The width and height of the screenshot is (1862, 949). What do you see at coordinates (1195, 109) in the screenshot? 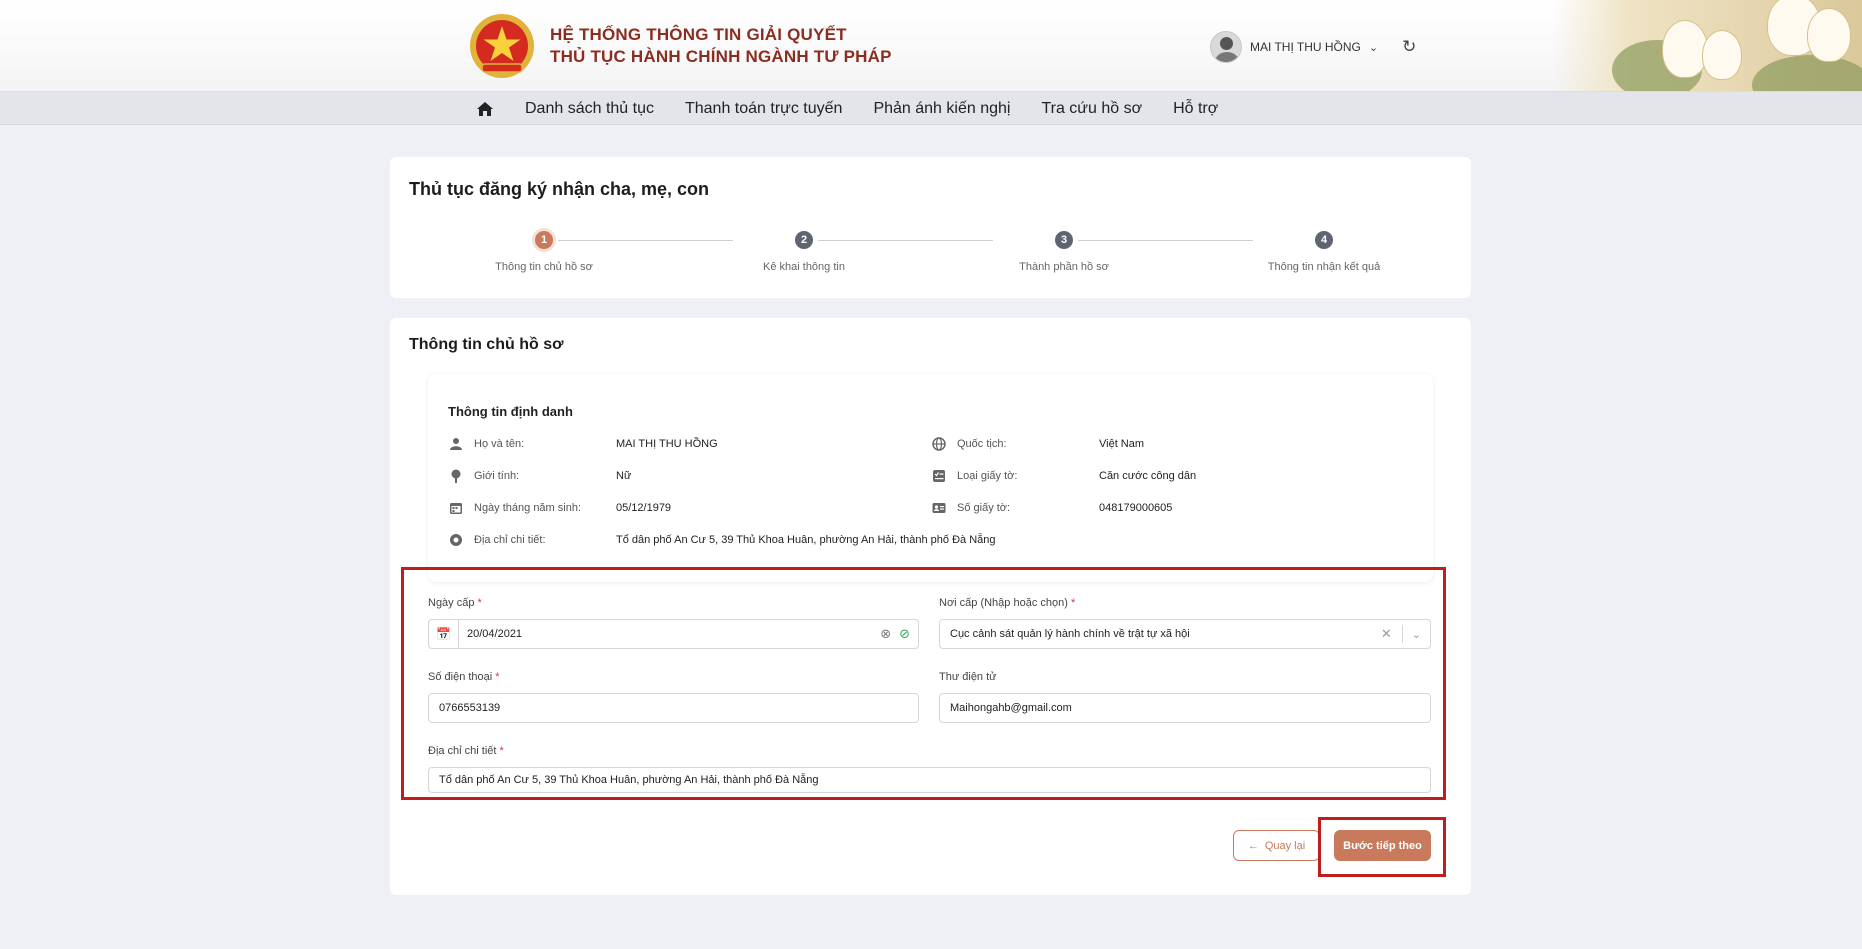
I see `nav-item-support: Hỗ trợ` at bounding box center [1195, 109].